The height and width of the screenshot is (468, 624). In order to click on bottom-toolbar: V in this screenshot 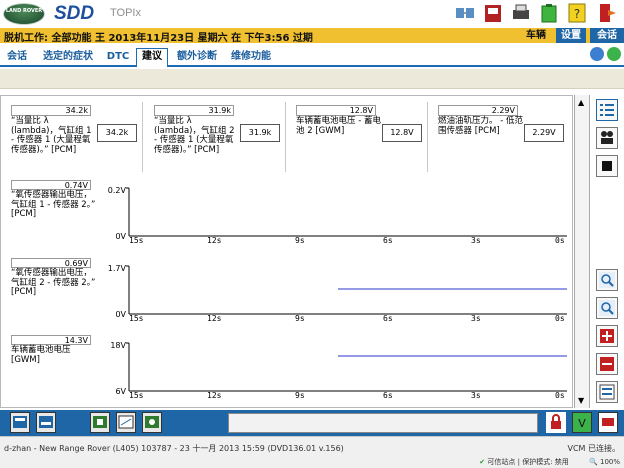, I will do `click(312, 423)`.